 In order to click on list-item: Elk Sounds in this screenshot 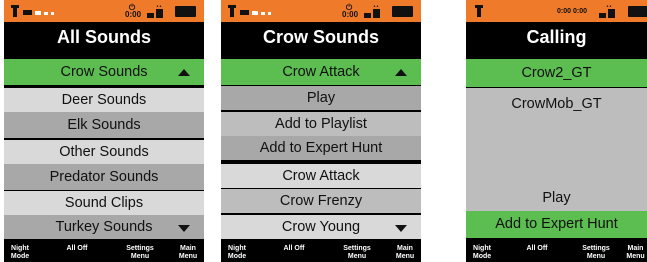, I will do `click(104, 125)`.